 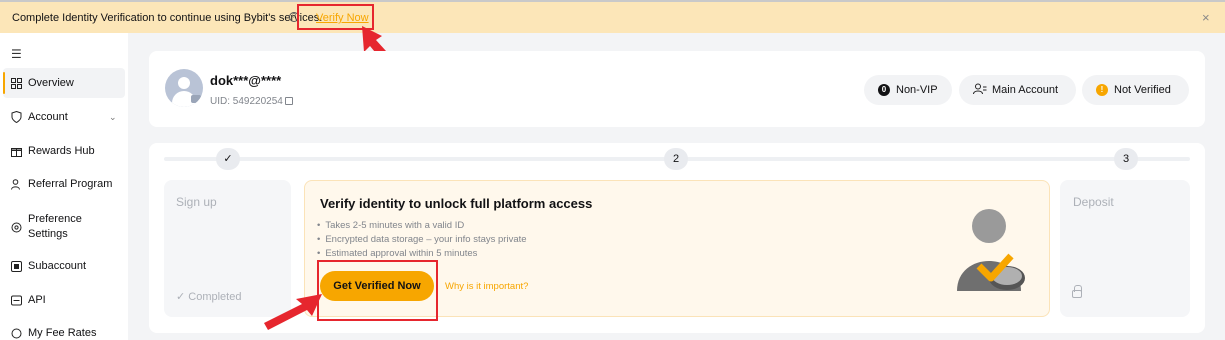 I want to click on gift-icon, so click(x=16, y=151).